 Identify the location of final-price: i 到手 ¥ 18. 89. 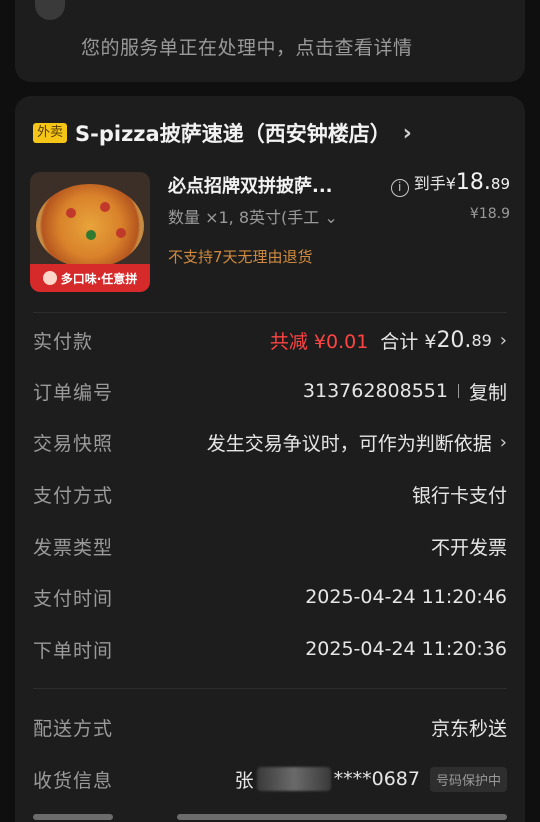
(450, 183).